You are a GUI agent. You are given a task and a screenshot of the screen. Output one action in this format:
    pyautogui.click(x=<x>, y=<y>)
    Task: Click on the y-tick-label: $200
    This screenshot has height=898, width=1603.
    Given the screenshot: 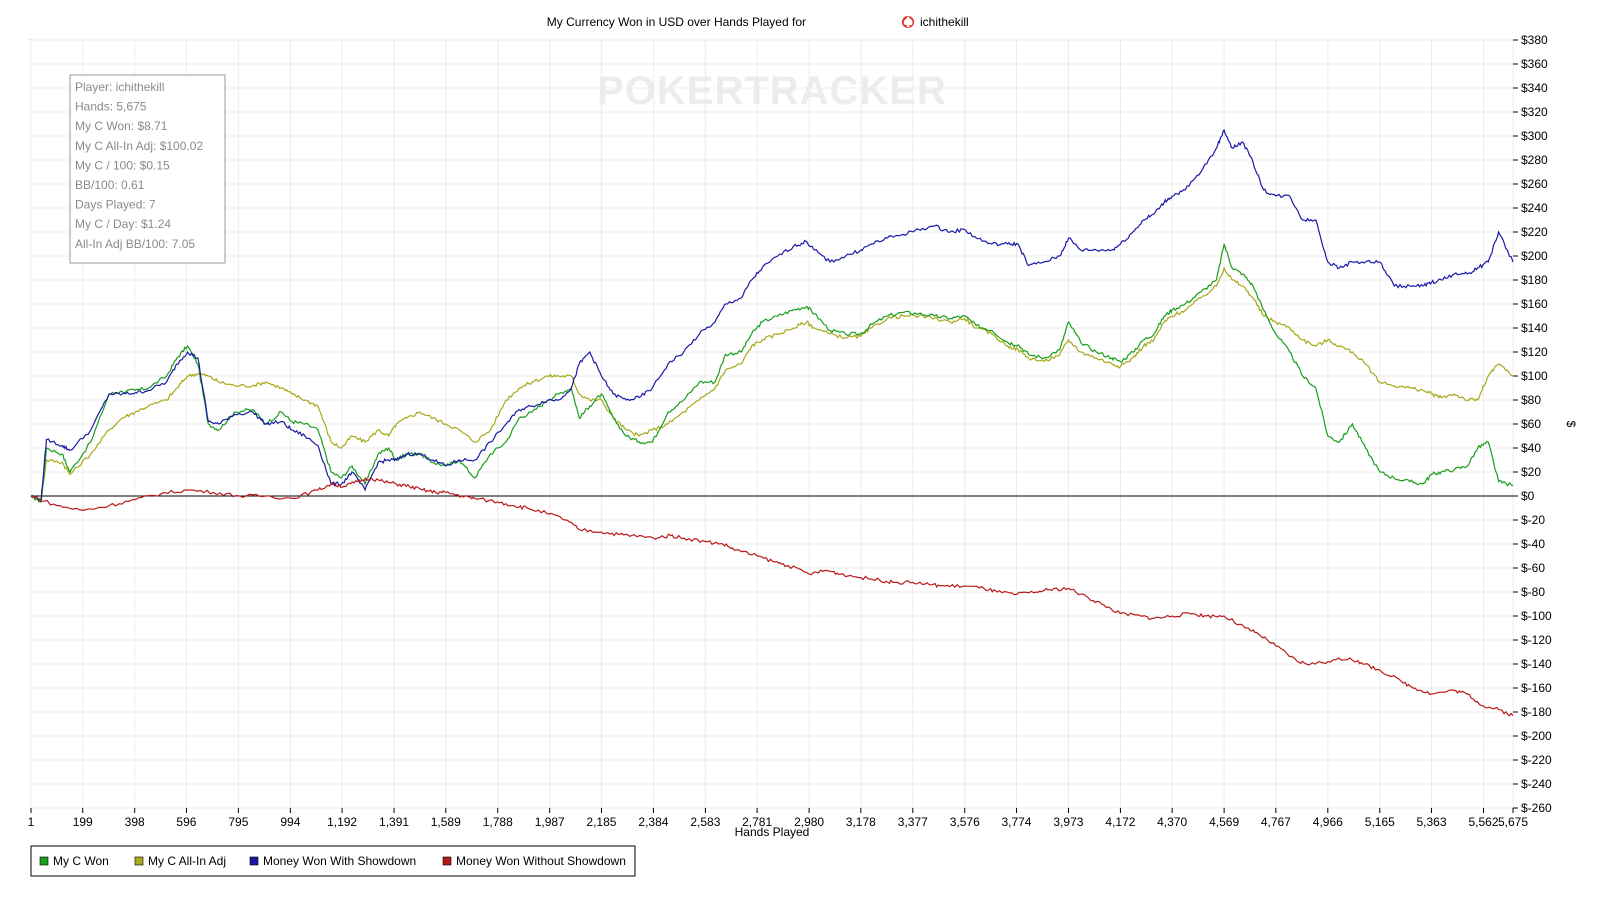 What is the action you would take?
    pyautogui.click(x=1534, y=256)
    